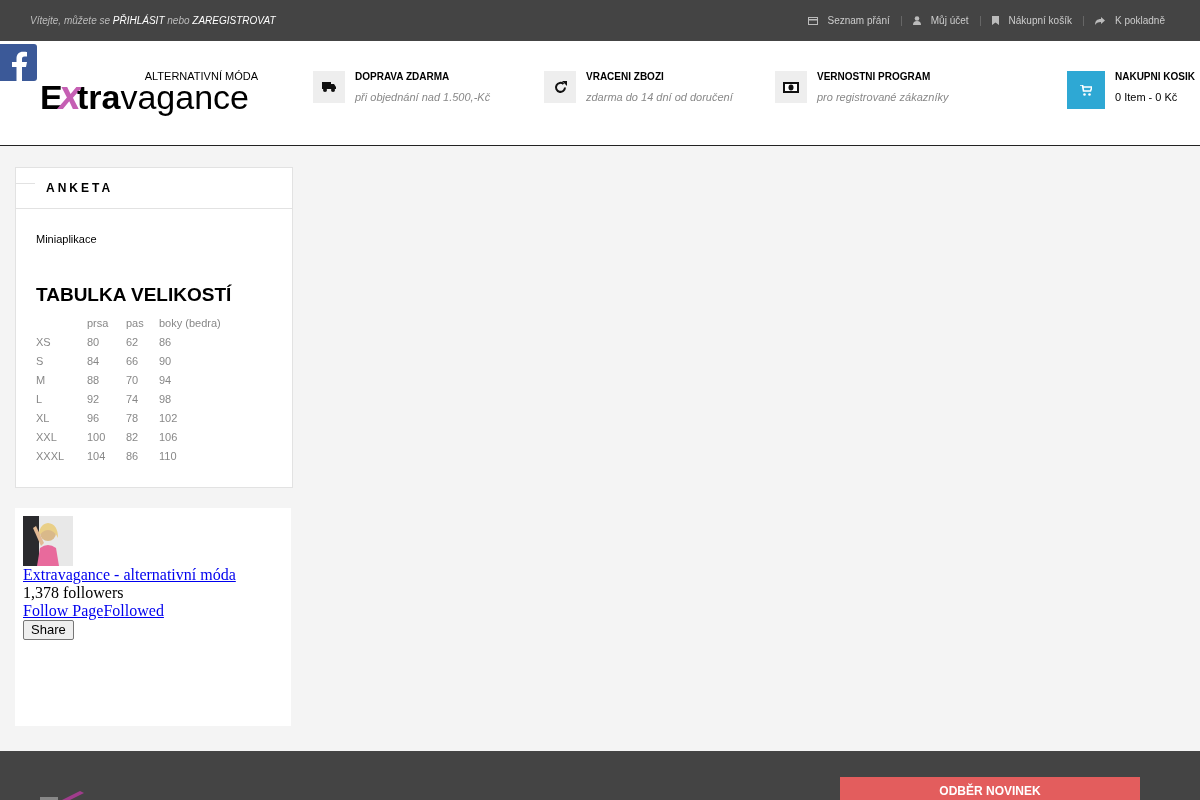  What do you see at coordinates (168, 456) in the screenshot?
I see `table-cell-text: 110` at bounding box center [168, 456].